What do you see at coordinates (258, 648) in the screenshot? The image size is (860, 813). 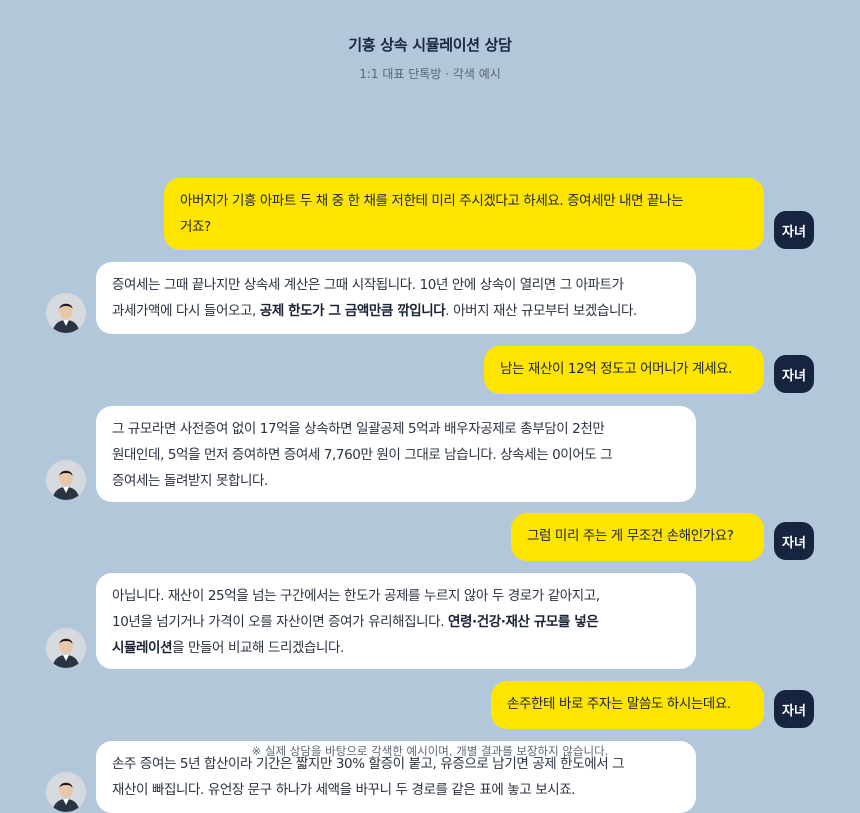 I see `message-text: 을 만들어 비교해 드리겠습니다.` at bounding box center [258, 648].